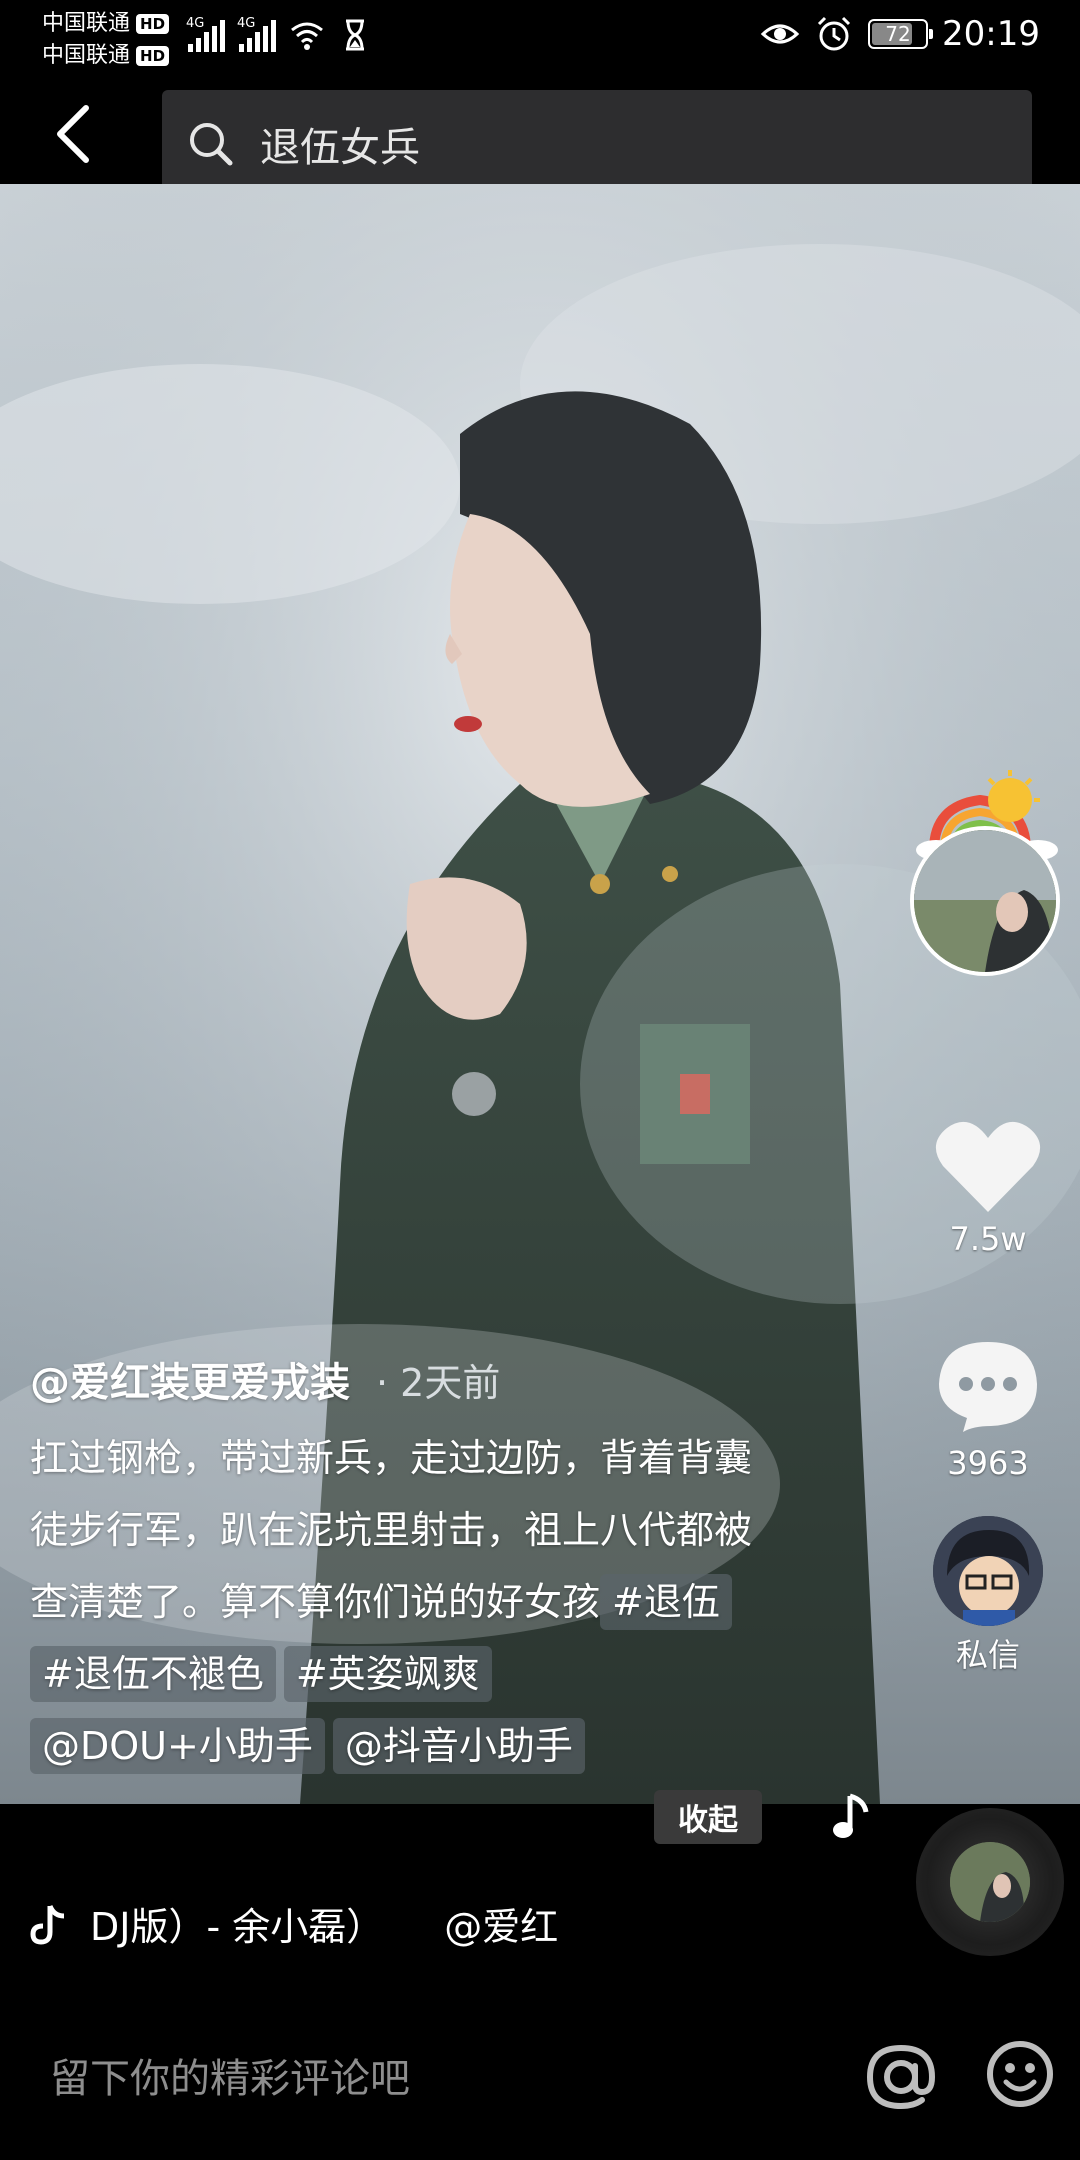  I want to click on comment-bar: 留下你的精彩评论吧, so click(540, 2075).